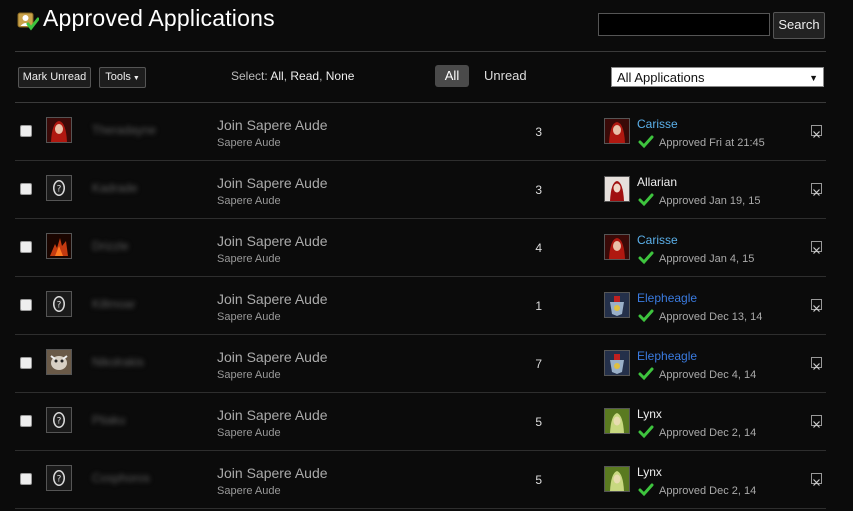  What do you see at coordinates (708, 375) in the screenshot?
I see `approval-status: Approved Dec 4, 14` at bounding box center [708, 375].